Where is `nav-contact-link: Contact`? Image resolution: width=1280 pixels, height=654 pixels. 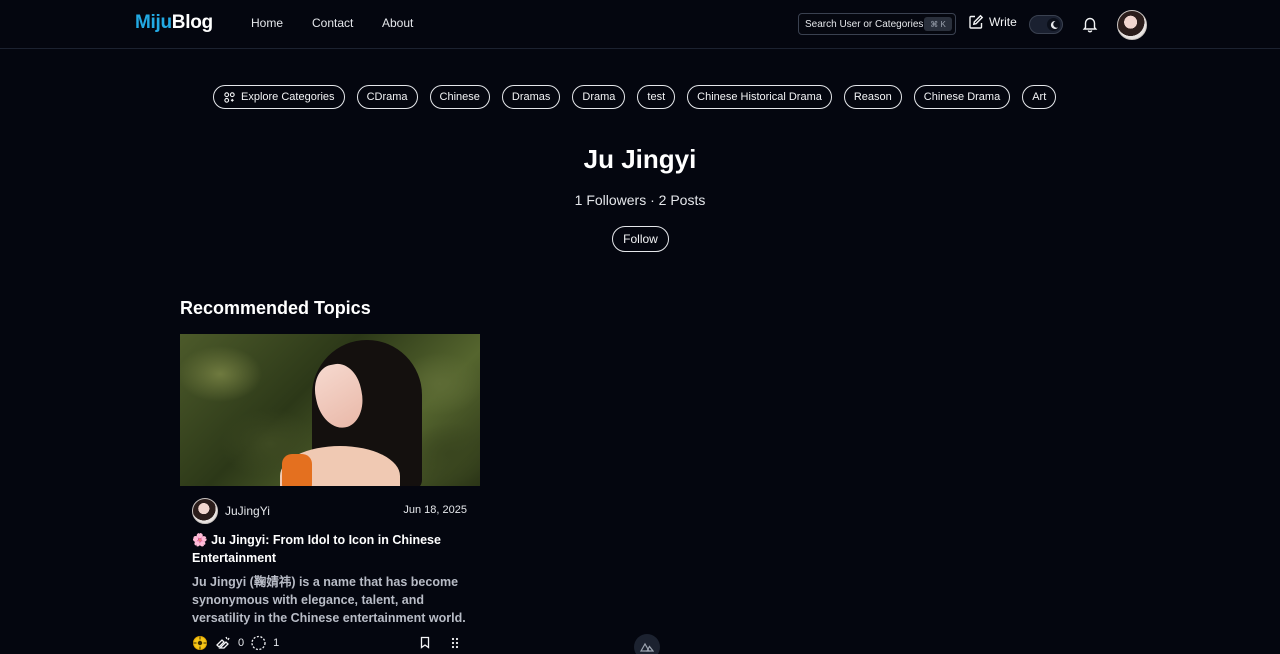 nav-contact-link: Contact is located at coordinates (332, 23).